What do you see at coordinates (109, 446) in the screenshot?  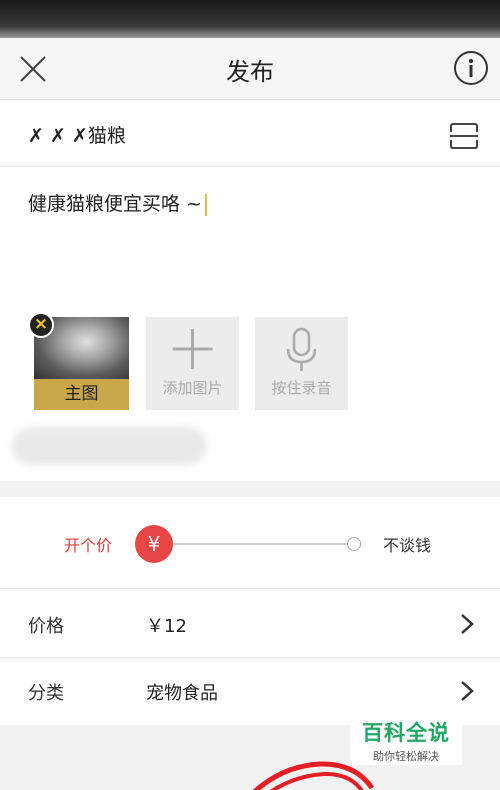 I see `blurred-location-tag` at bounding box center [109, 446].